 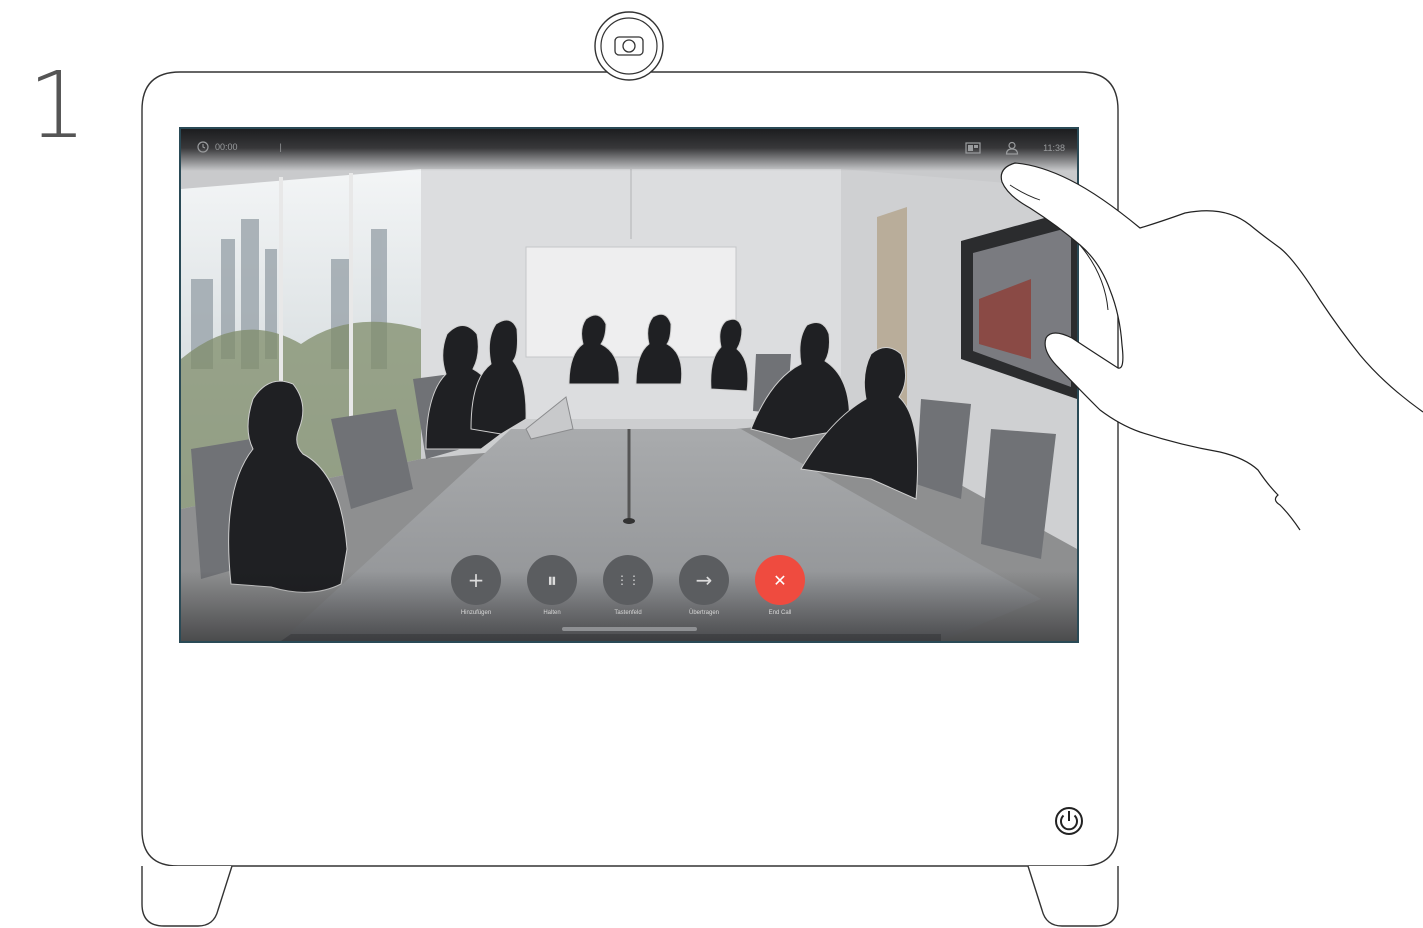 What do you see at coordinates (552, 580) in the screenshot?
I see `pause-icon: ⏸` at bounding box center [552, 580].